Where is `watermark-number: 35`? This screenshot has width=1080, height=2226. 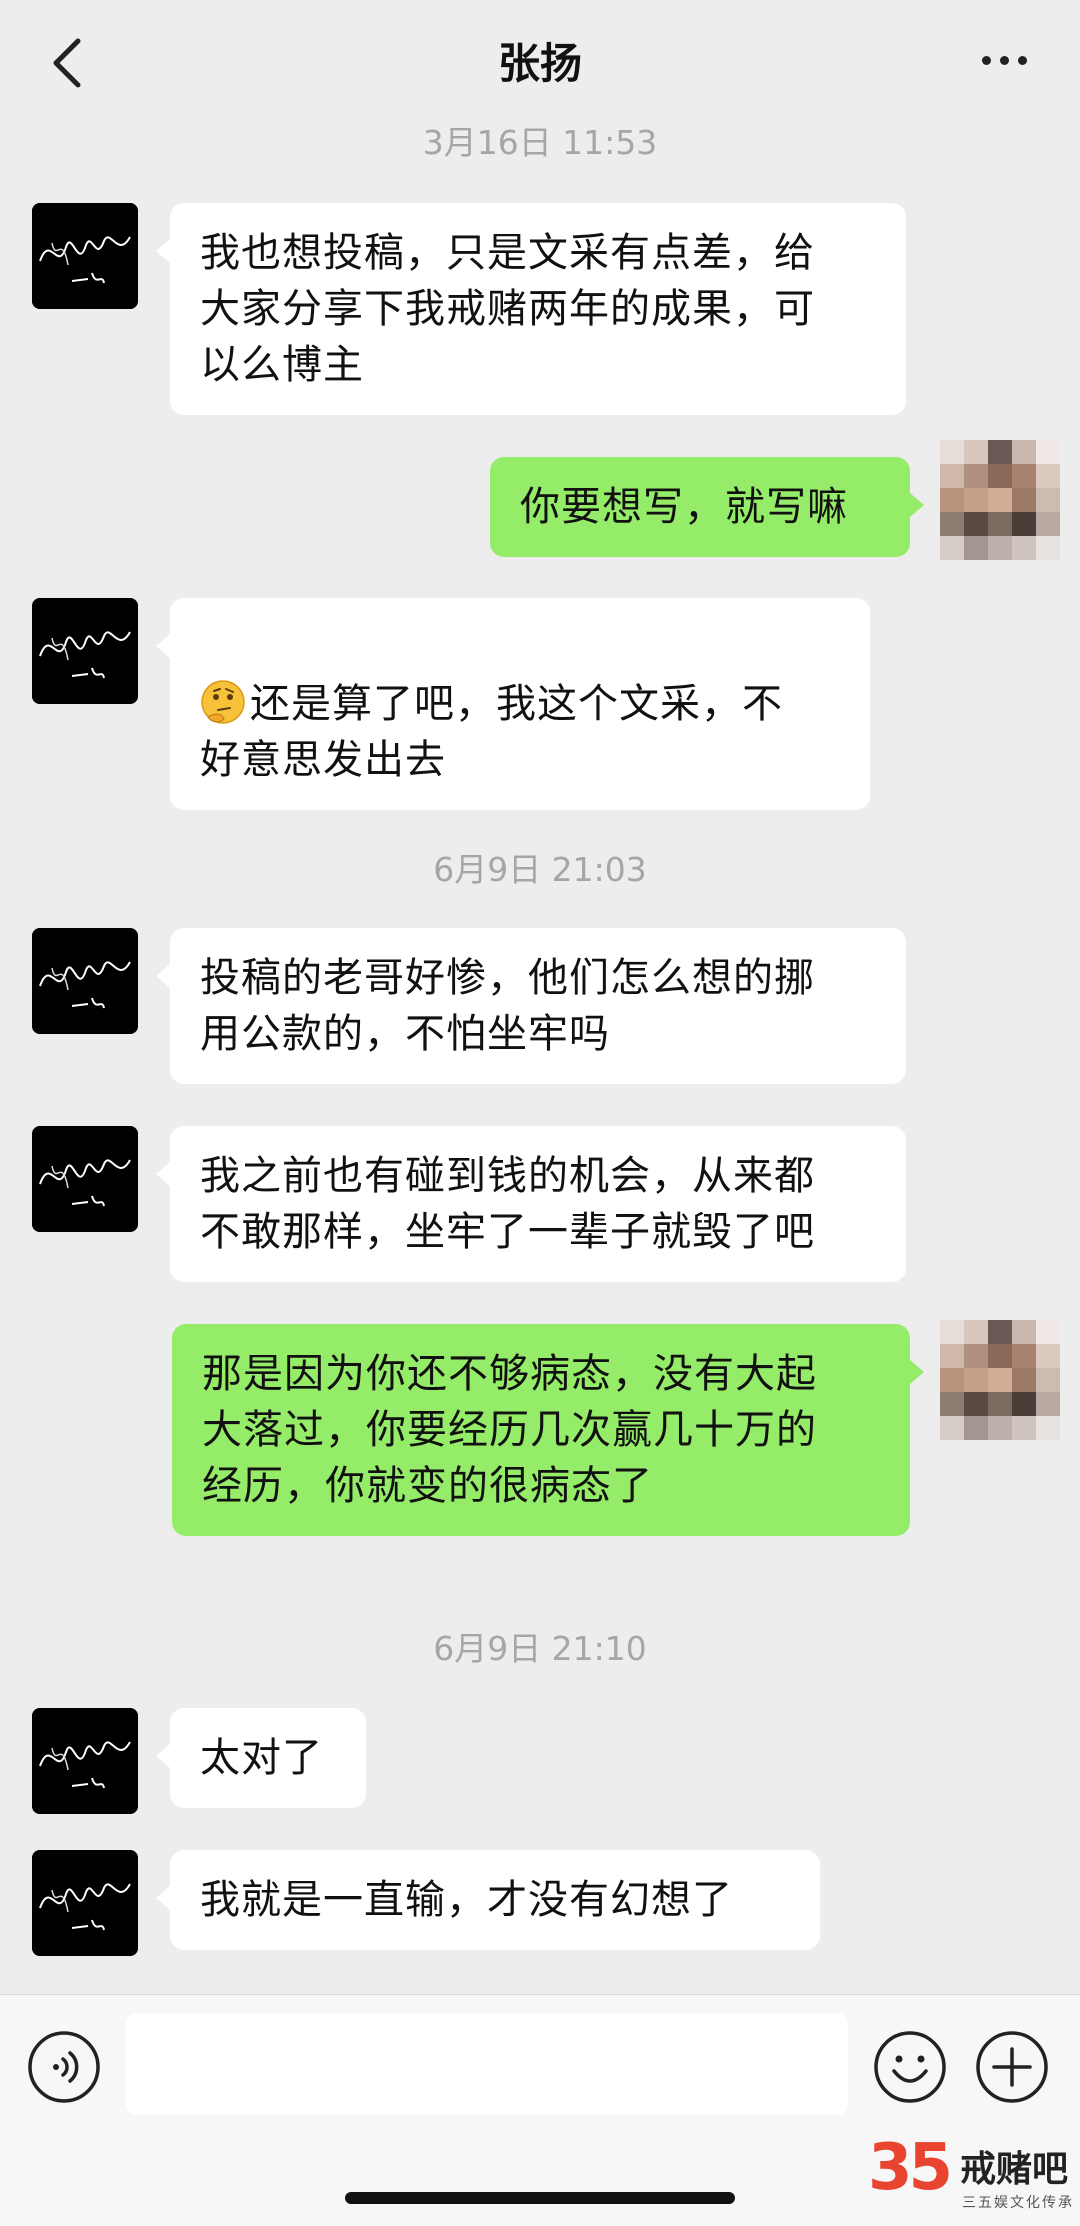
watermark-number: 35 is located at coordinates (910, 2168).